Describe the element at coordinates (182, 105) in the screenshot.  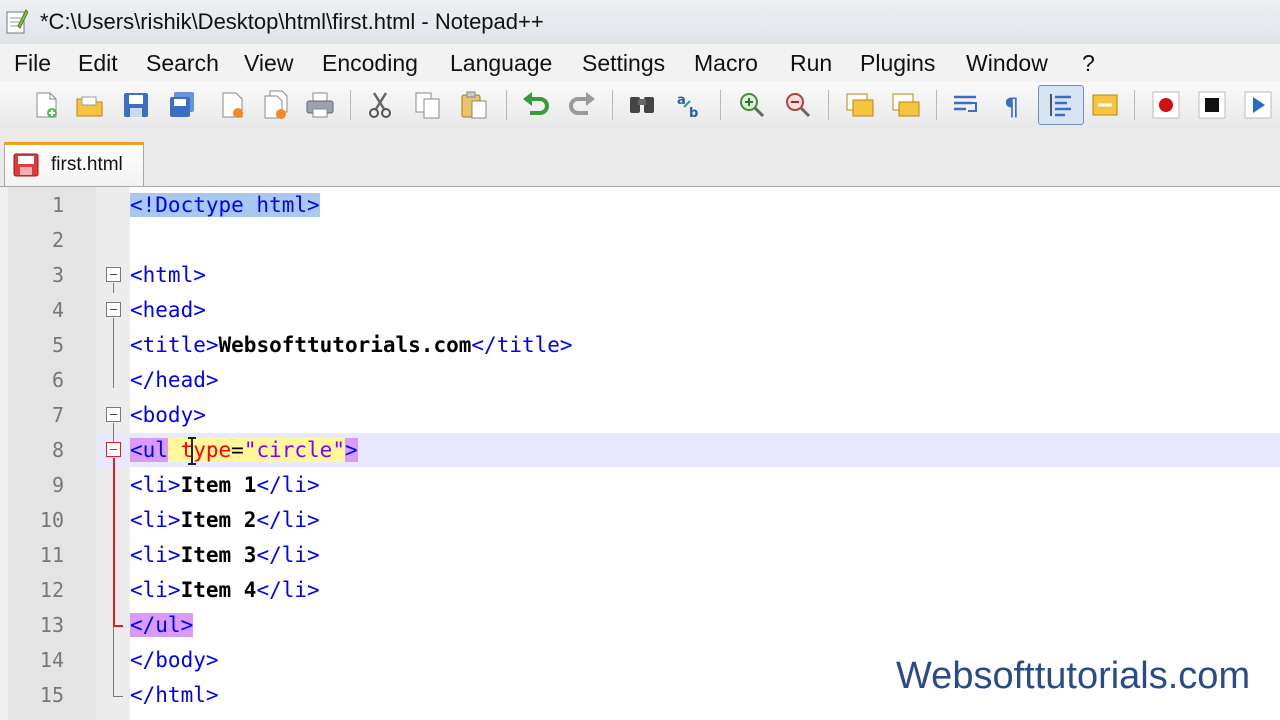
I see `save-all-icon` at that location.